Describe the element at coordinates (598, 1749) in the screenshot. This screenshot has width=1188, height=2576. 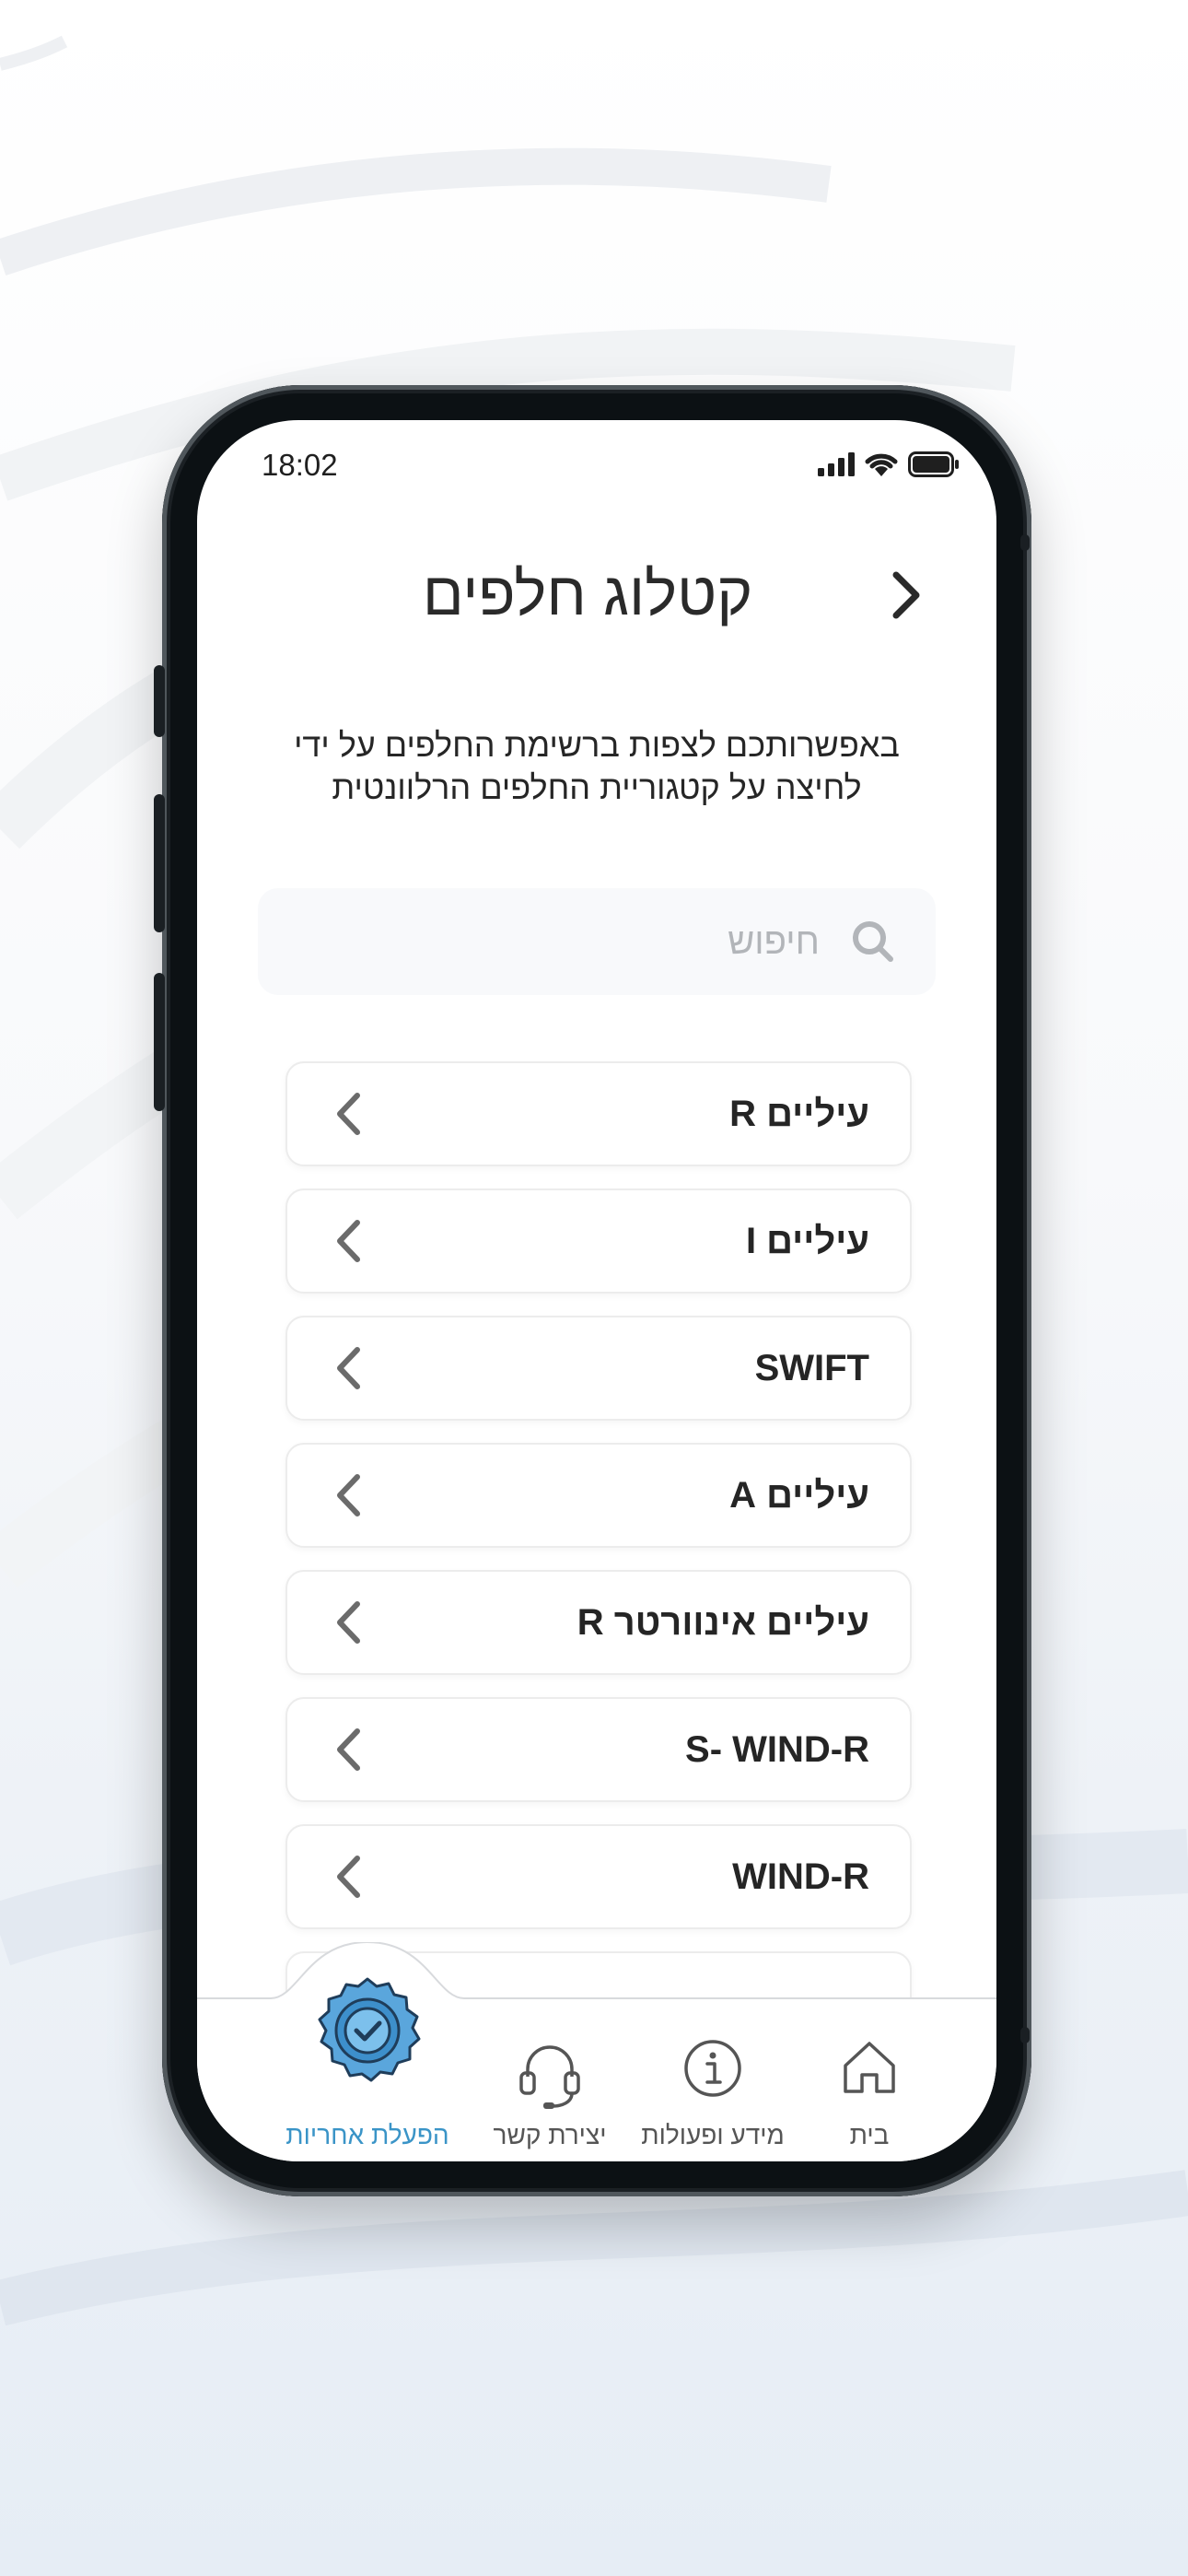
I see `list-item: S- WIND-R` at that location.